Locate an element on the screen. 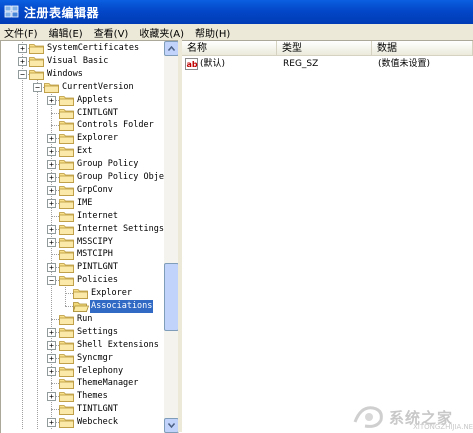 Image resolution: width=473 pixels, height=433 pixels. tree-item: + Settings is located at coordinates (82, 332).